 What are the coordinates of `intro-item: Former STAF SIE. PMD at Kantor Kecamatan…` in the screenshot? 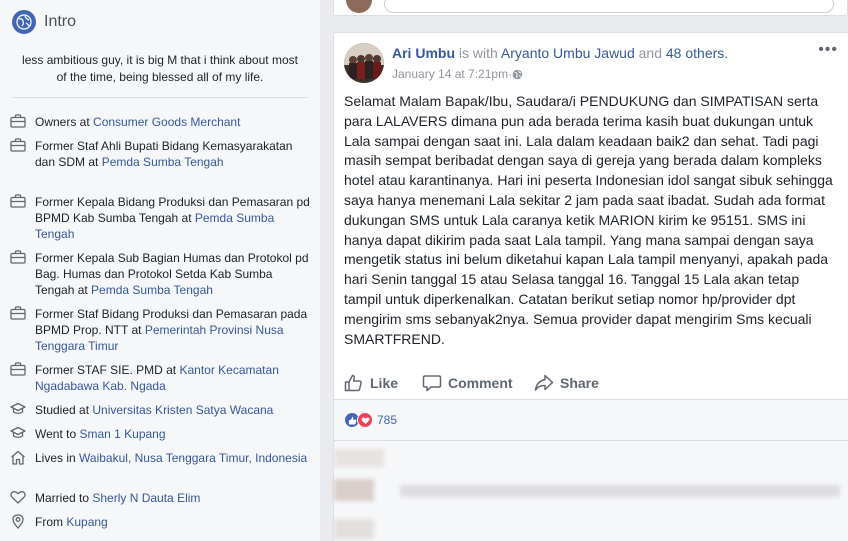 It's located at (160, 378).